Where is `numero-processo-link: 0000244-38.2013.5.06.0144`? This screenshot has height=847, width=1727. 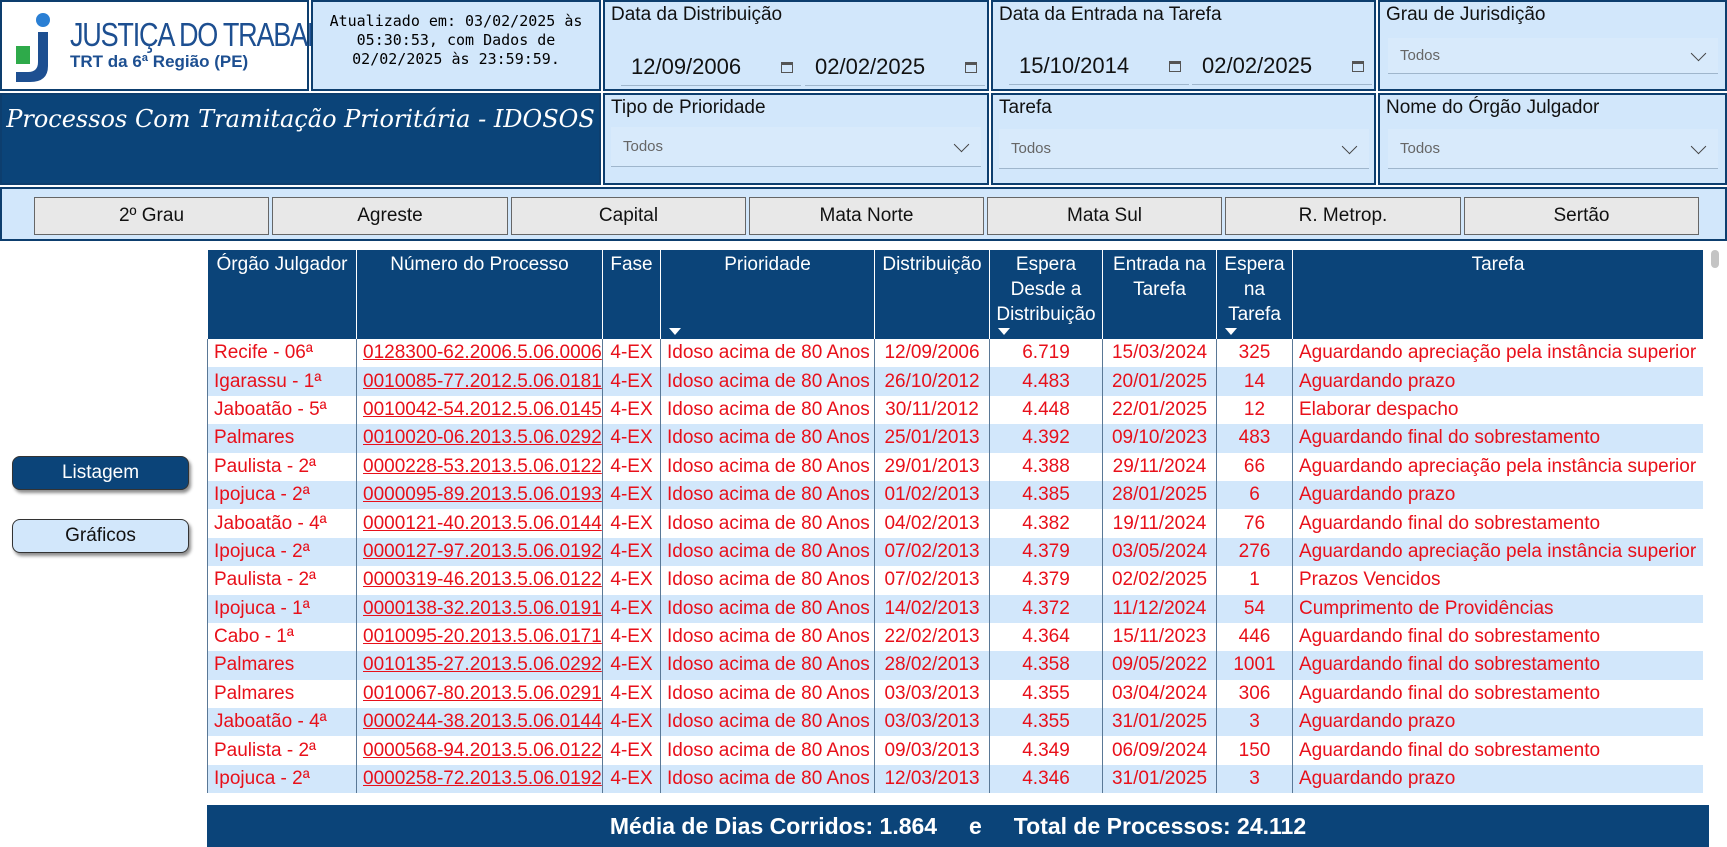
numero-processo-link: 0000244-38.2013.5.06.0144 is located at coordinates (479, 722).